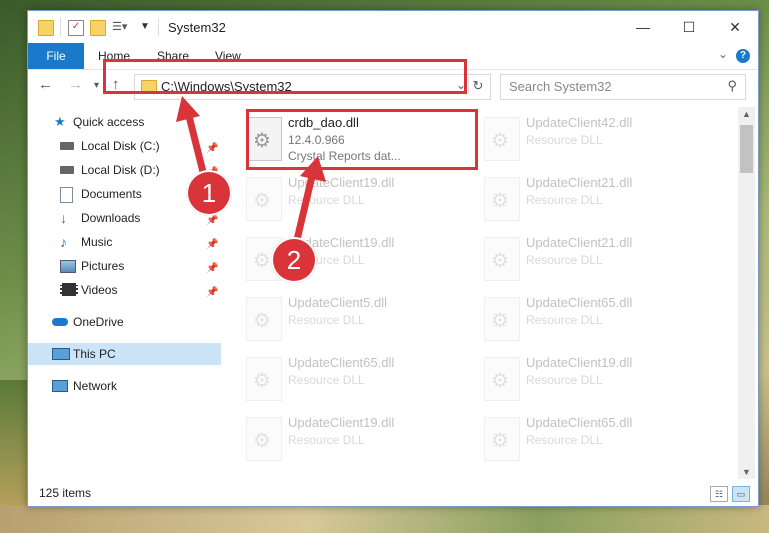 Image resolution: width=769 pixels, height=533 pixels. I want to click on step-2-badge: 2, so click(294, 260).